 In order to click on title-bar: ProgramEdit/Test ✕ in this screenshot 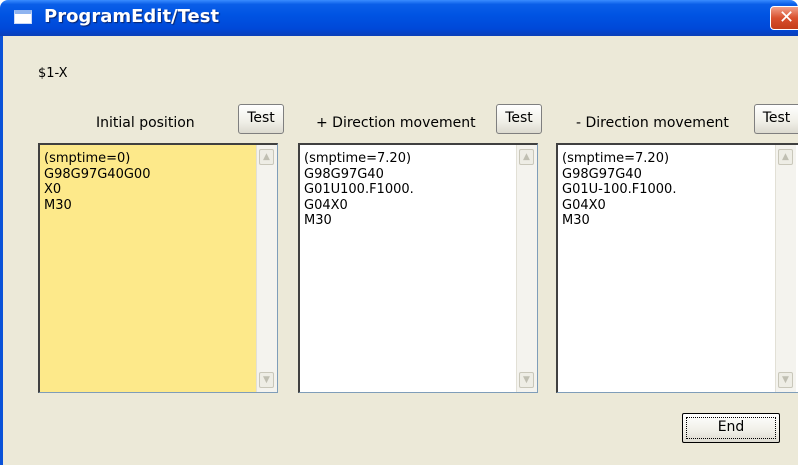, I will do `click(399, 18)`.